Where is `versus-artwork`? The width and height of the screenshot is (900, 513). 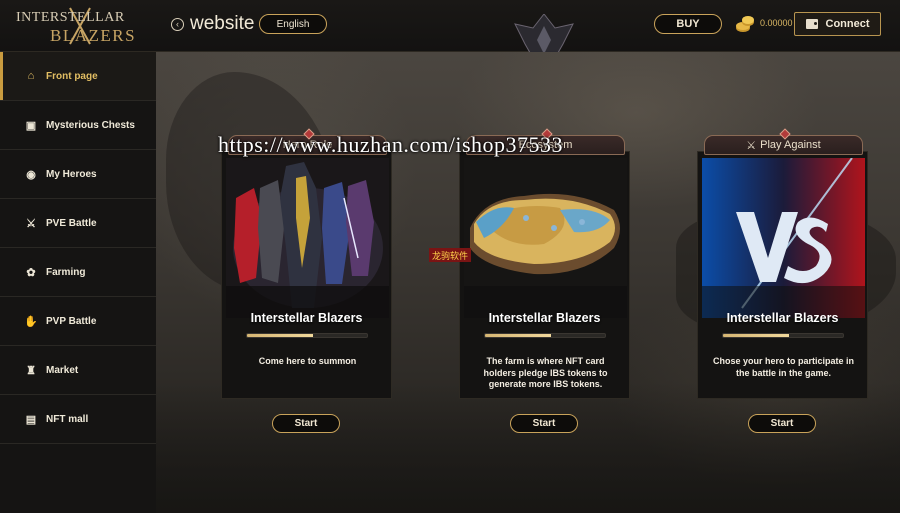
versus-artwork is located at coordinates (783, 238).